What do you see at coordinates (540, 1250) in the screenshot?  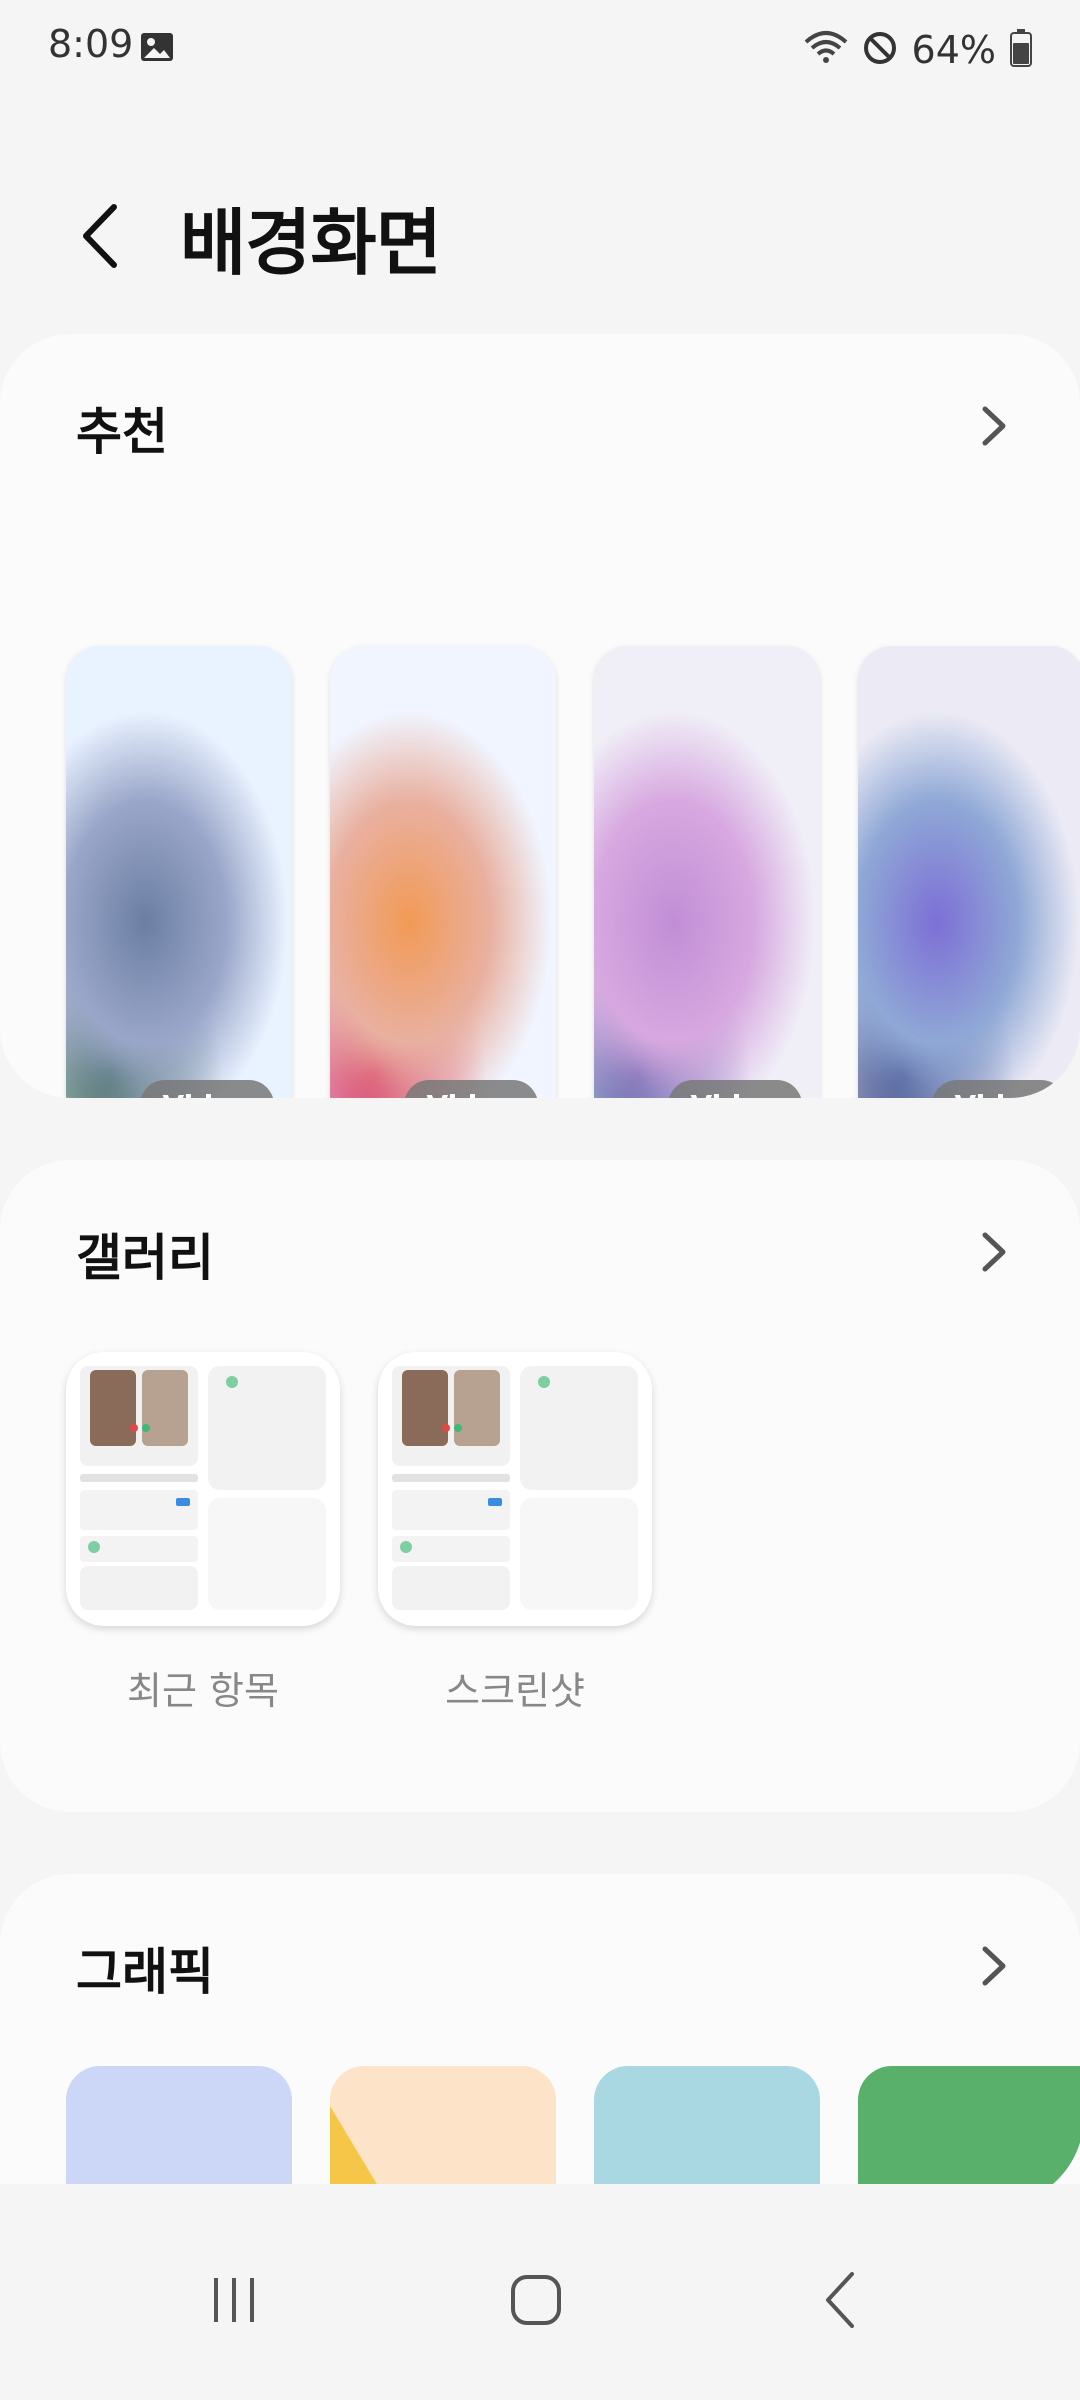 I see `gallery-header: 갤러리` at bounding box center [540, 1250].